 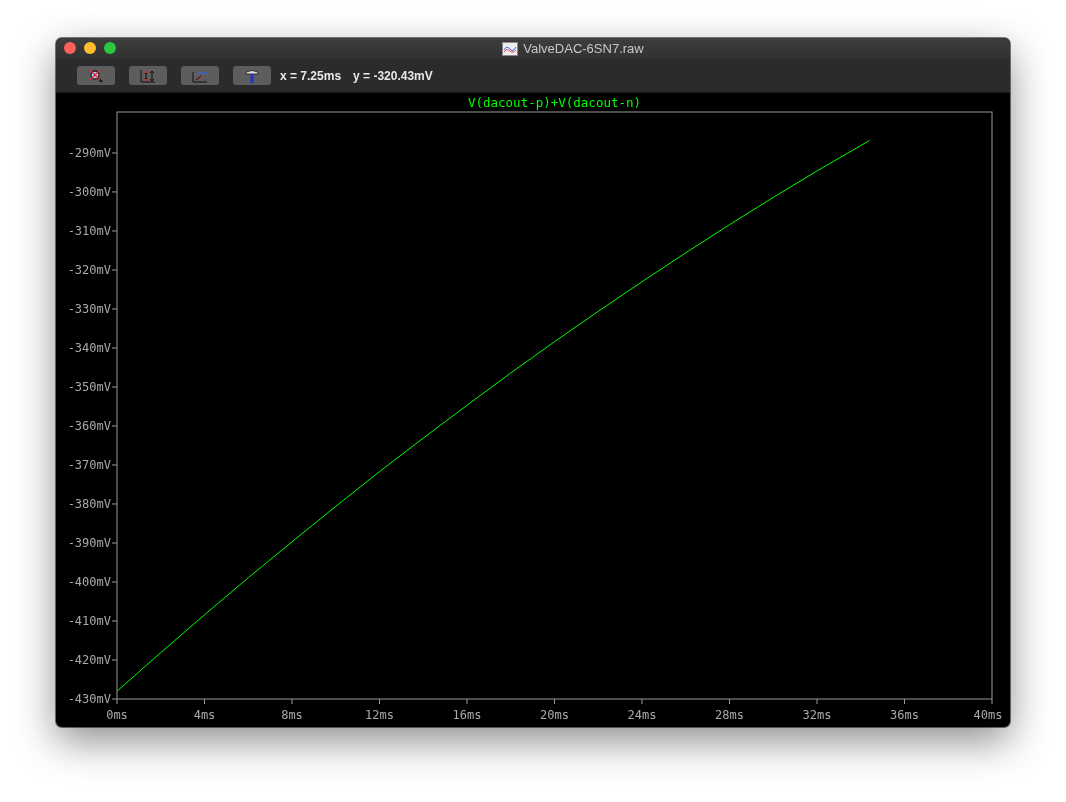 What do you see at coordinates (379, 715) in the screenshot?
I see `x-tick-label: 12ms` at bounding box center [379, 715].